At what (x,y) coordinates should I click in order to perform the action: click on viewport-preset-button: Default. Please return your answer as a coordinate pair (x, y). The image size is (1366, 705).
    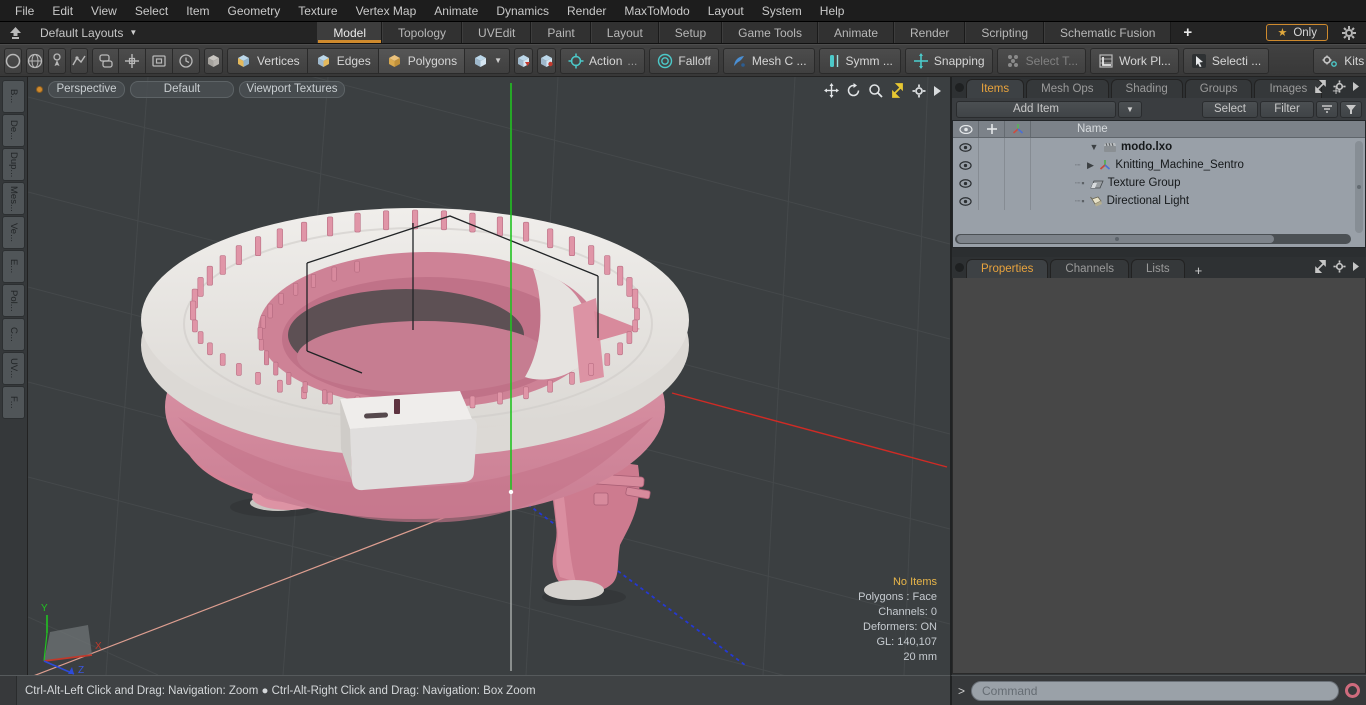
    Looking at the image, I should click on (182, 89).